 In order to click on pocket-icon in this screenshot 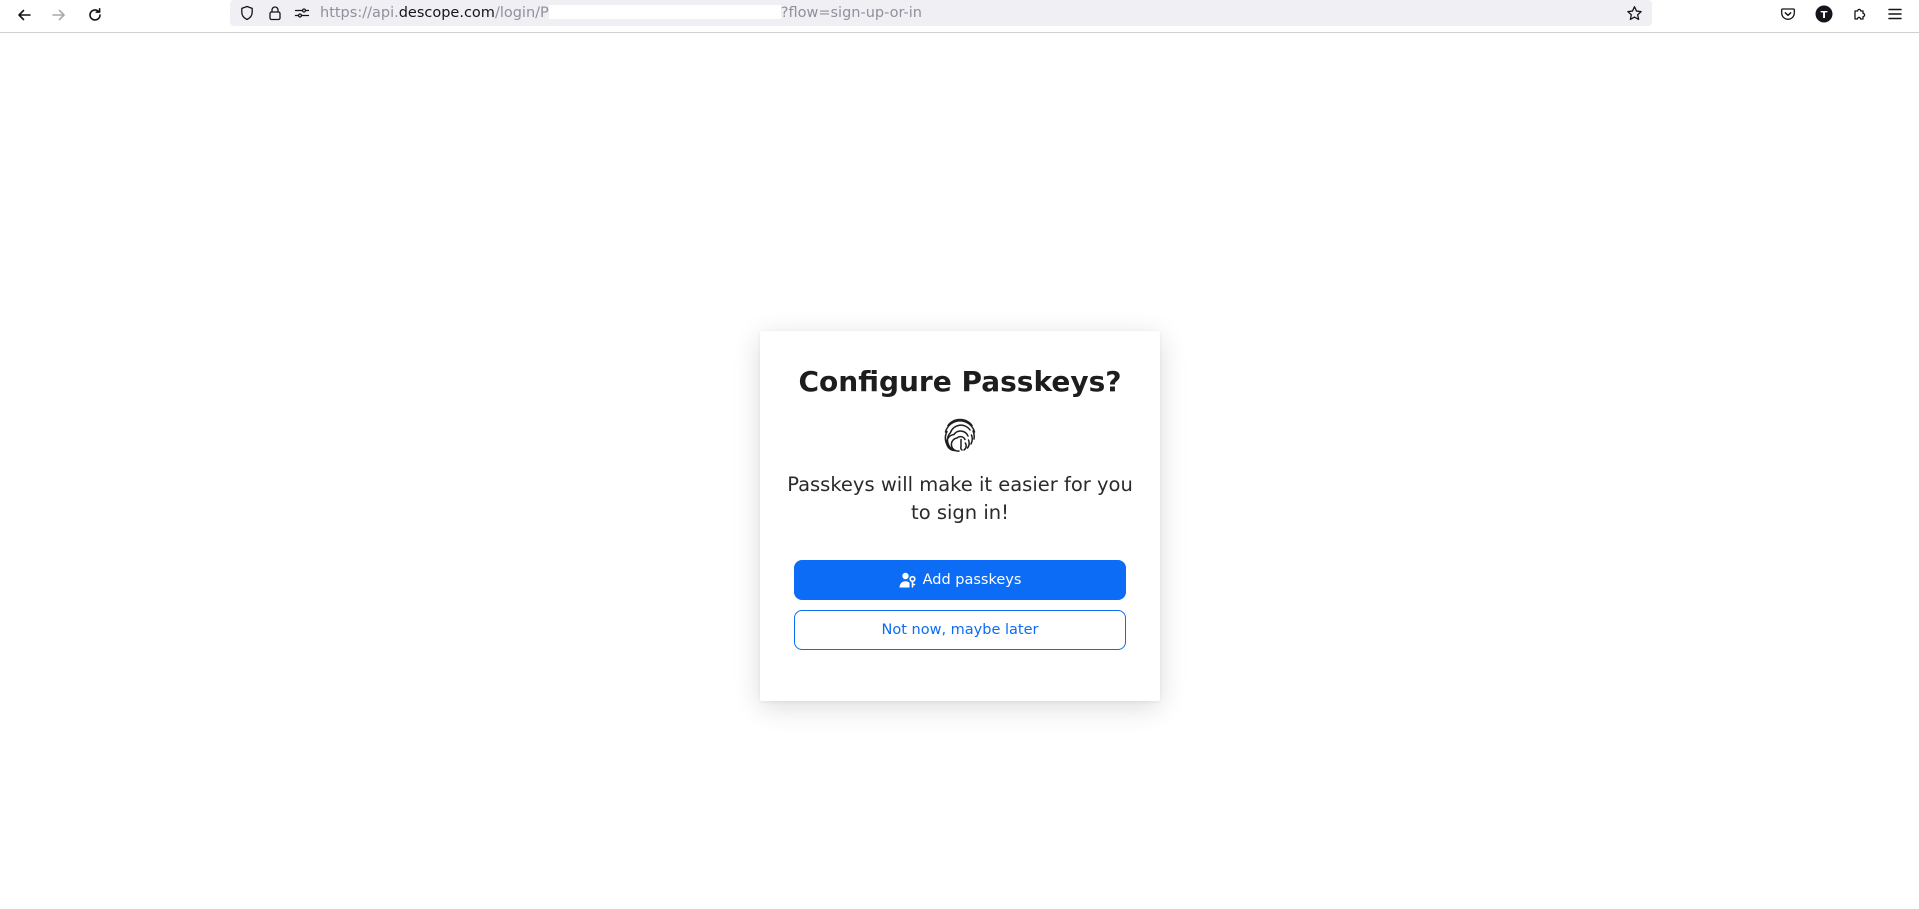, I will do `click(1788, 14)`.